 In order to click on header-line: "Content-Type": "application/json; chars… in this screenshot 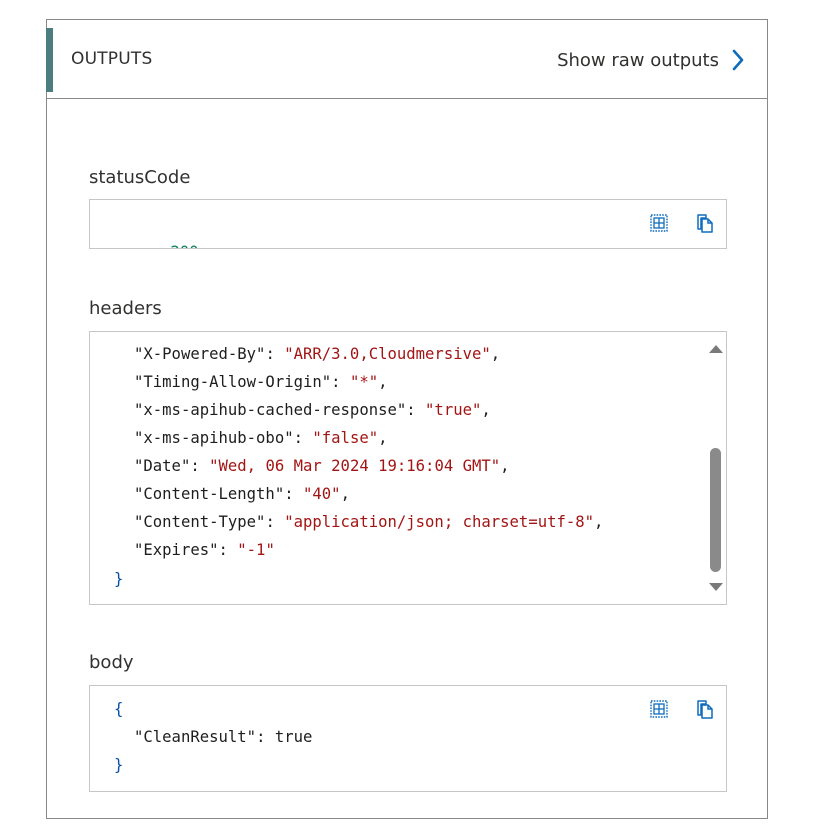, I will do `click(369, 522)`.